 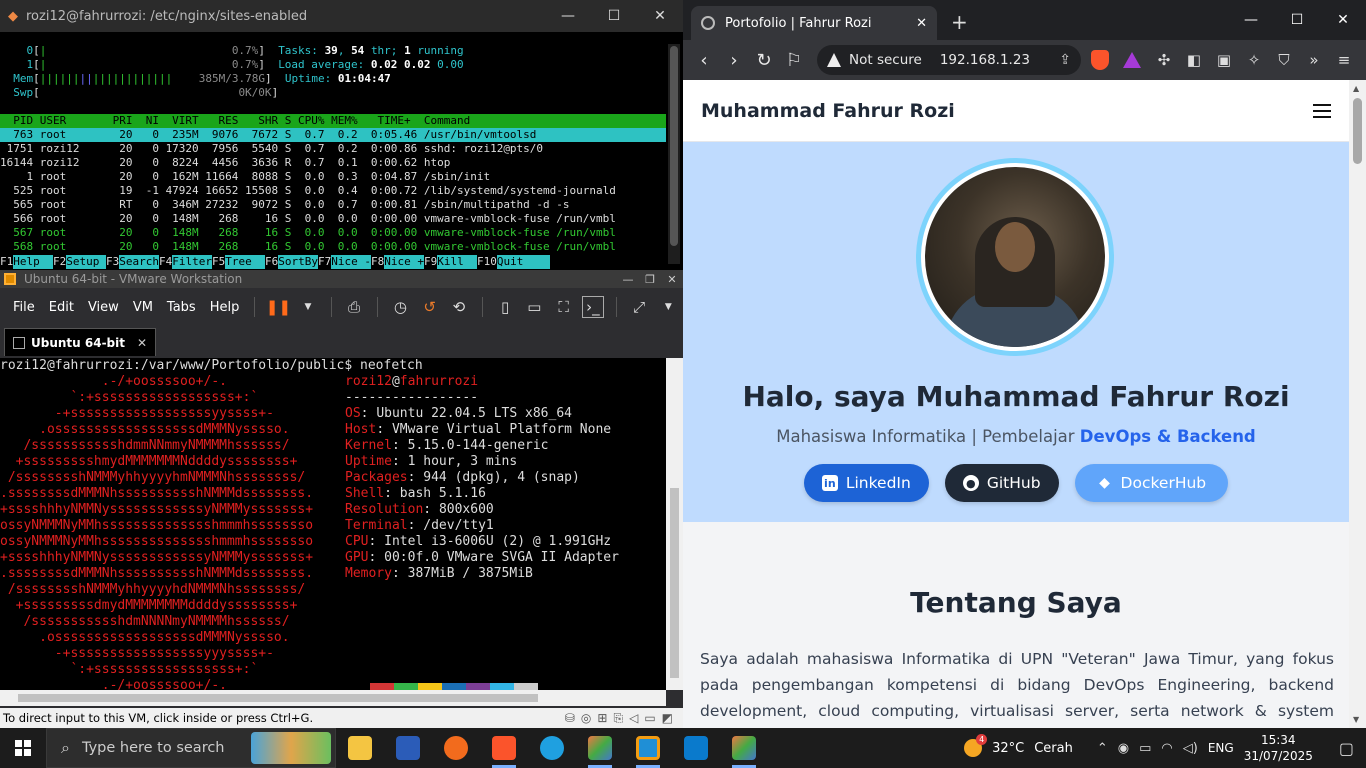 What do you see at coordinates (949, 60) in the screenshot?
I see `address-bar: Not secure 192.168.1.23 ⇪` at bounding box center [949, 60].